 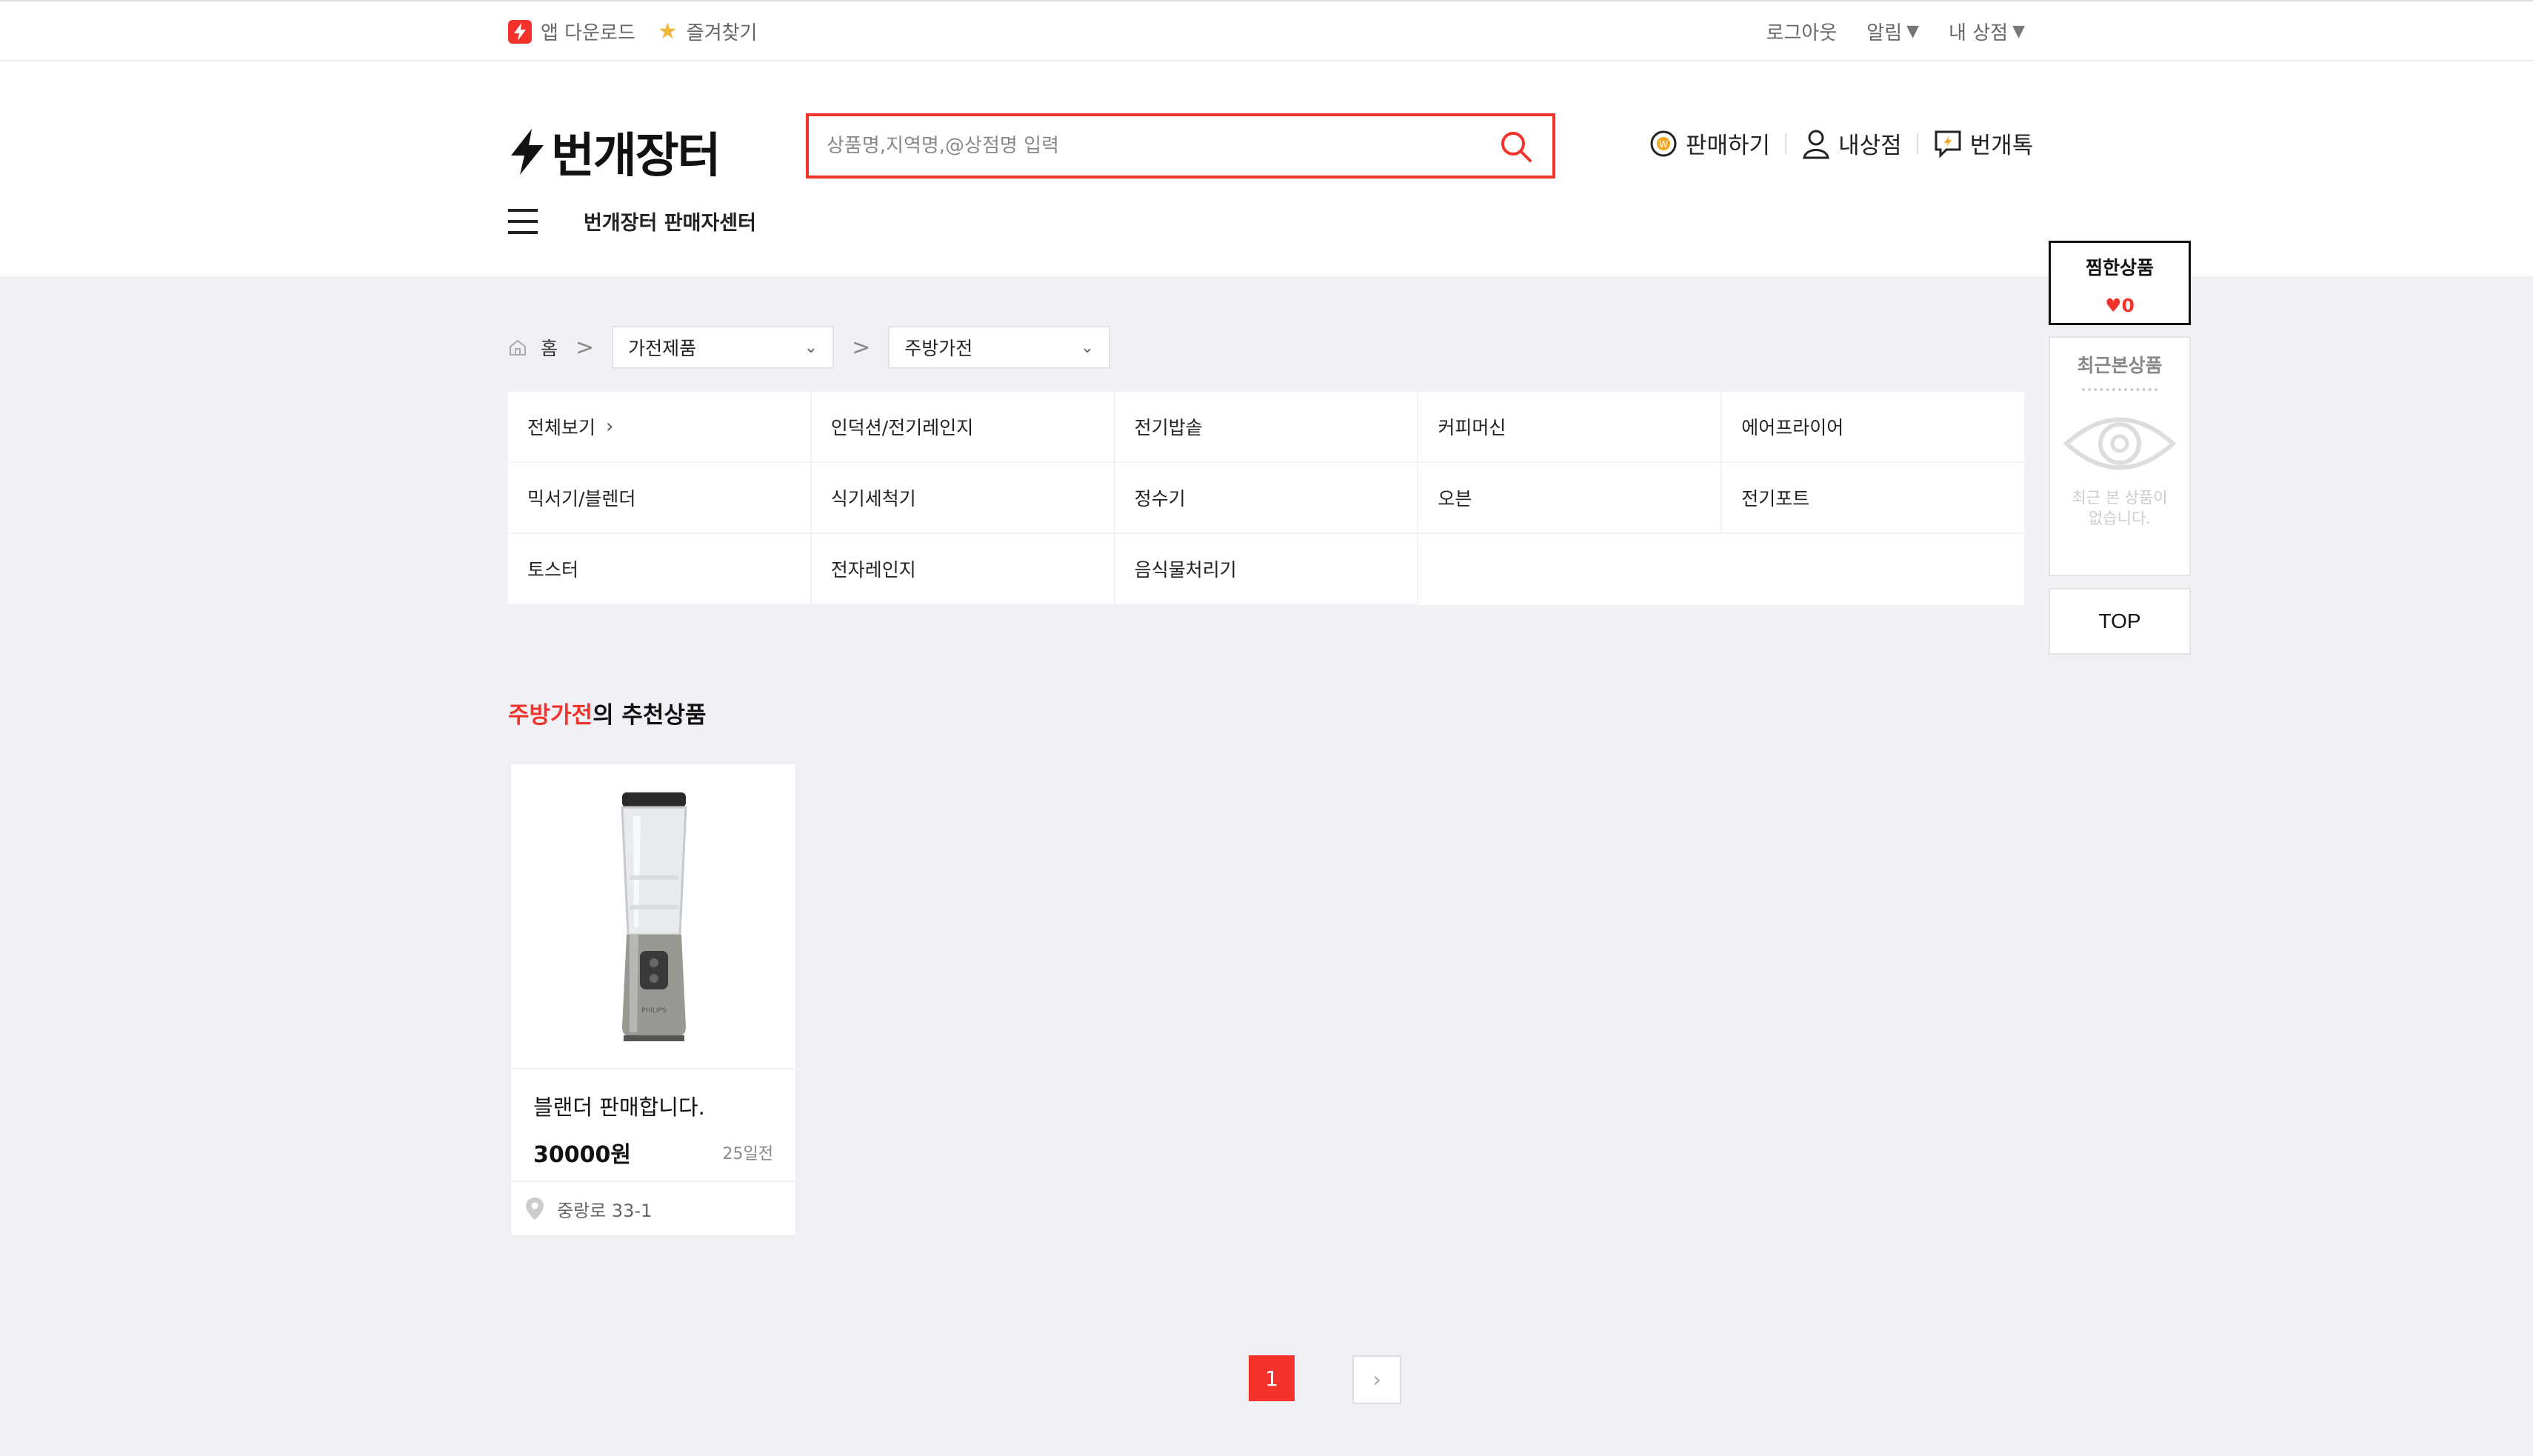 I want to click on recent-viewed-title: 최근본상품, so click(x=2120, y=365).